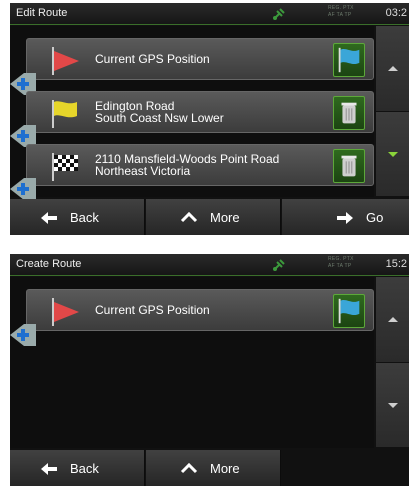 This screenshot has width=409, height=486. Describe the element at coordinates (396, 13) in the screenshot. I see `clock: 03:2` at that location.